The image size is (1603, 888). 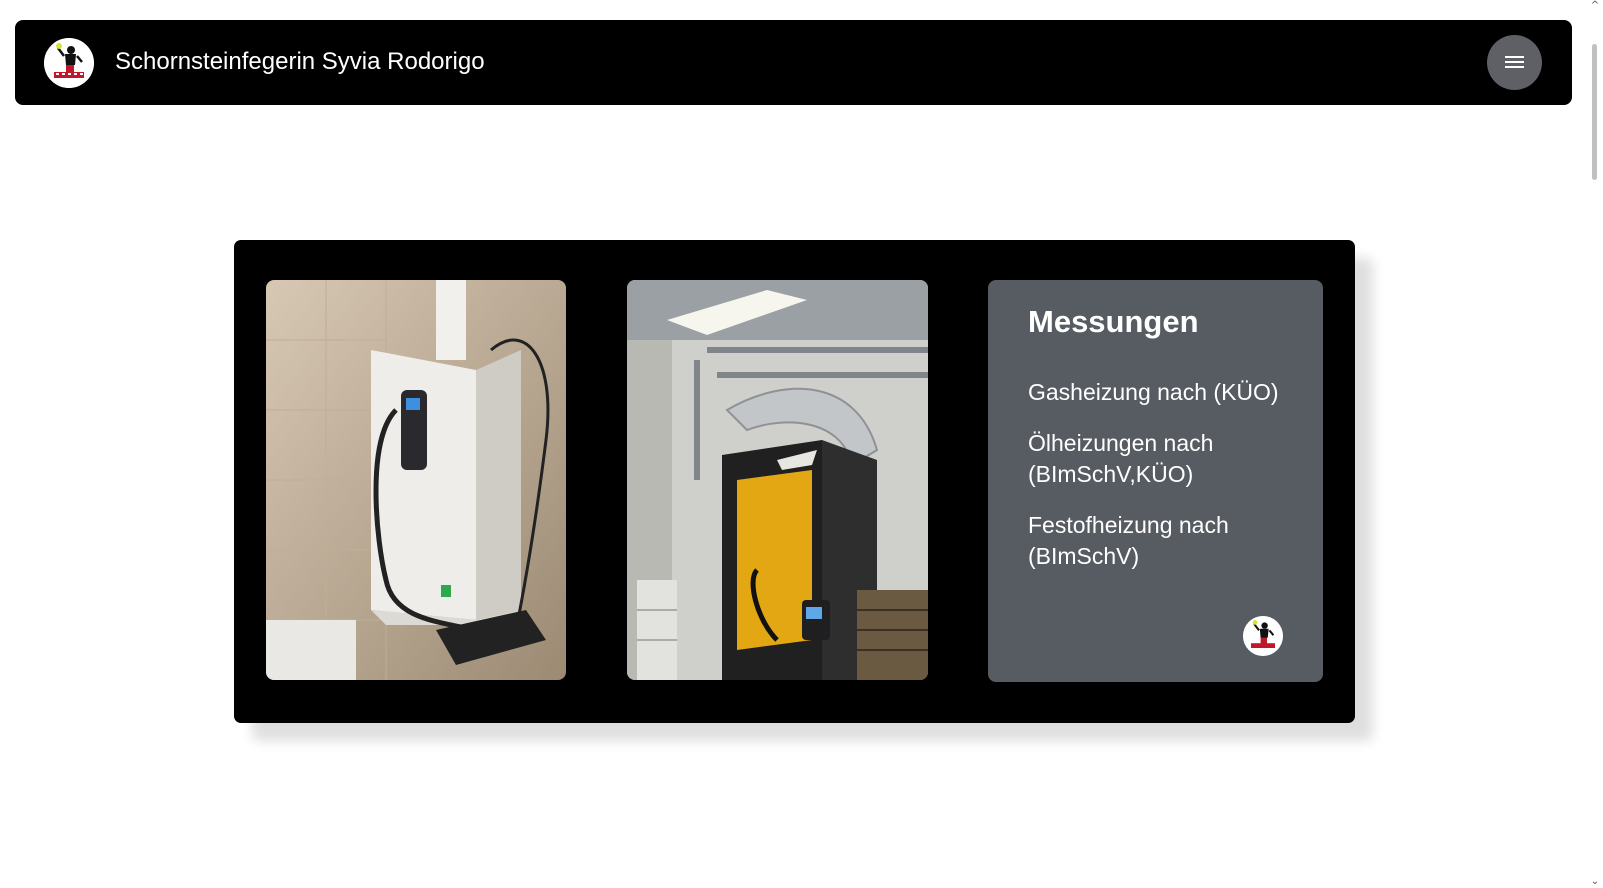 What do you see at coordinates (1121, 458) in the screenshot?
I see `list-item: Ölheizungen nach (BImSchV,KÜO)` at bounding box center [1121, 458].